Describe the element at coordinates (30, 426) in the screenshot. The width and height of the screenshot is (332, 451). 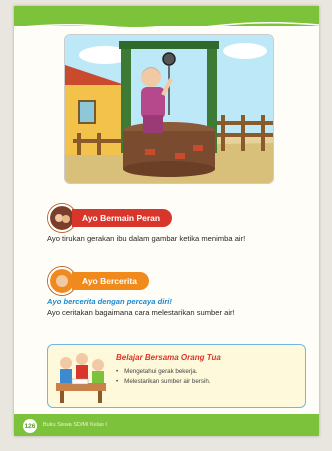
I see `page-number: 126` at that location.